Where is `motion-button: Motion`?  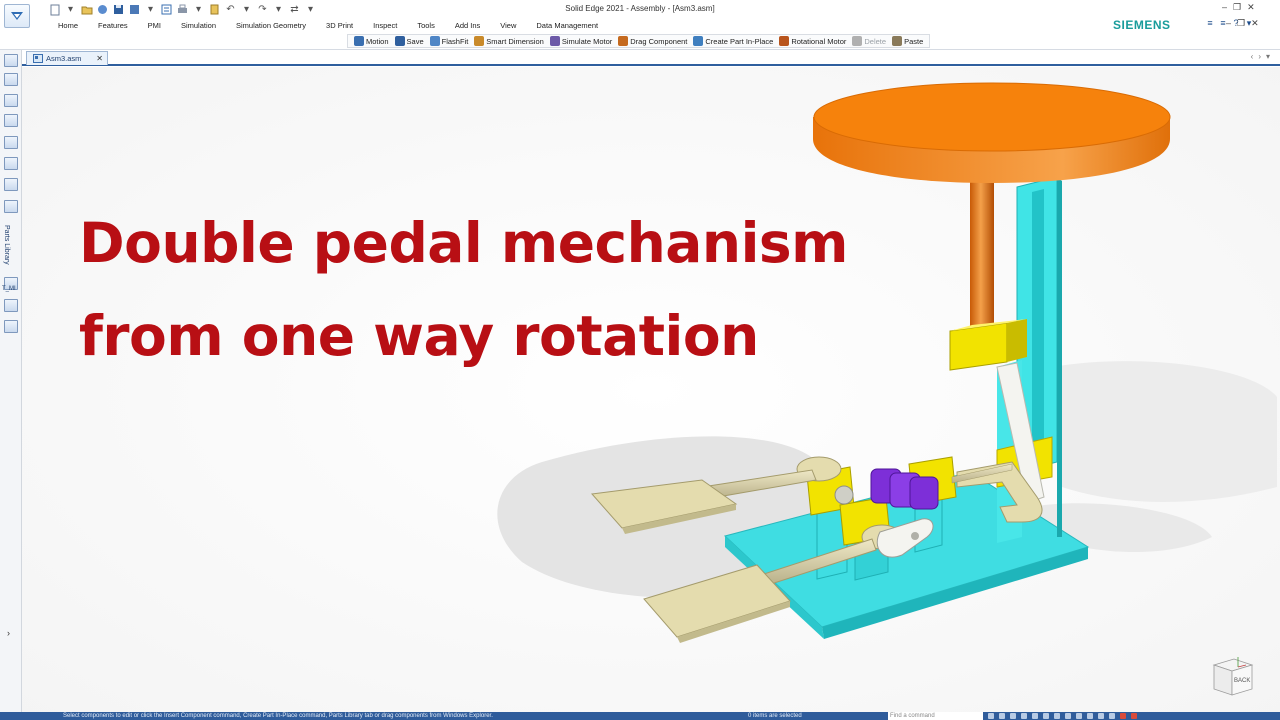
motion-button: Motion is located at coordinates (371, 41).